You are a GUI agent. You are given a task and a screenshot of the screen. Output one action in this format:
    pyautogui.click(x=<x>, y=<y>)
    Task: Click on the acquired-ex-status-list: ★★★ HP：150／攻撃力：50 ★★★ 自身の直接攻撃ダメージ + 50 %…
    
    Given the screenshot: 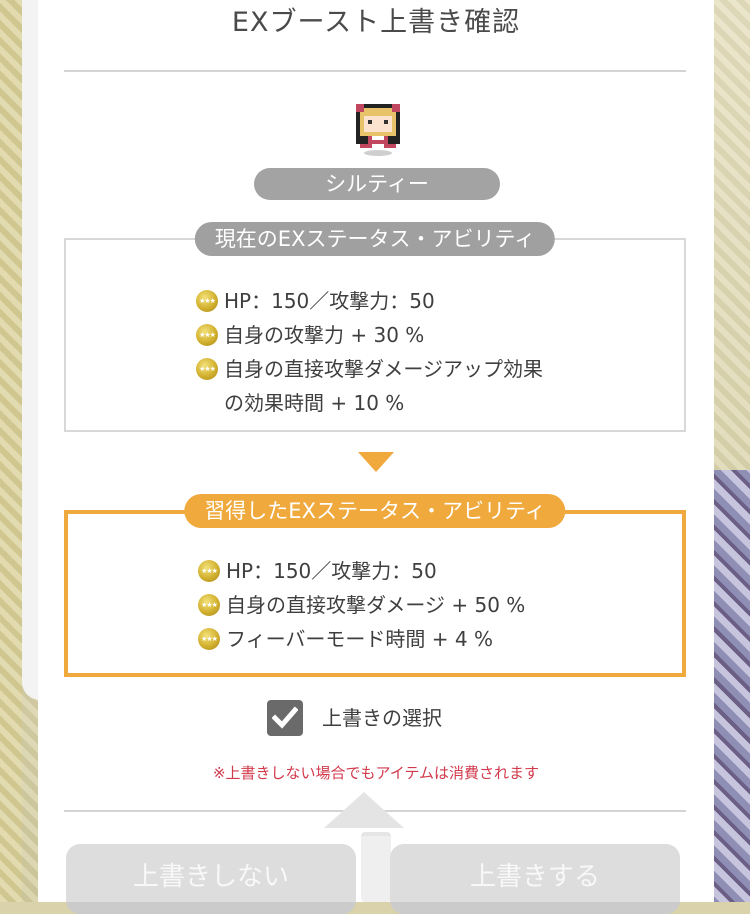 What is the action you would take?
    pyautogui.click(x=377, y=605)
    